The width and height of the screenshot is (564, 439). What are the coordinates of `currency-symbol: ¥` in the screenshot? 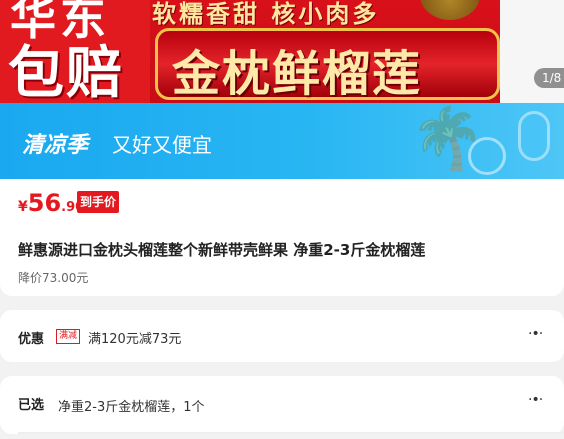 It's located at (23, 207).